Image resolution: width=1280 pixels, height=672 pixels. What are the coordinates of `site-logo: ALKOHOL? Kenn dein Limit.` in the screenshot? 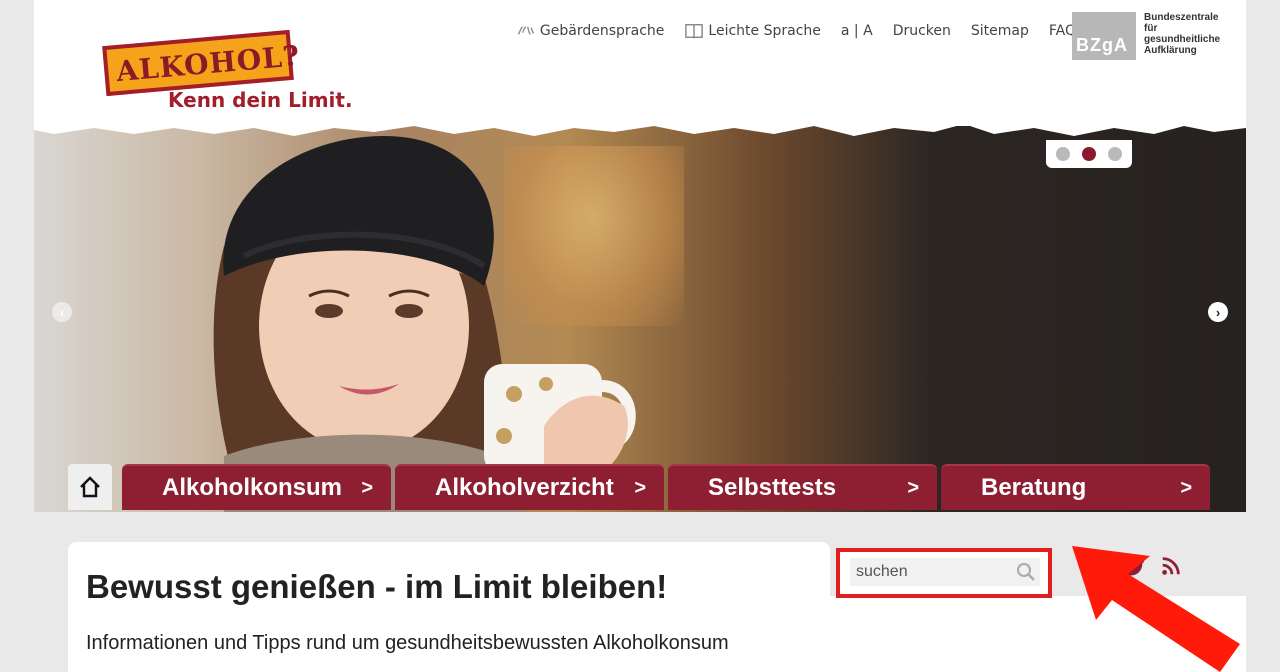 It's located at (233, 73).